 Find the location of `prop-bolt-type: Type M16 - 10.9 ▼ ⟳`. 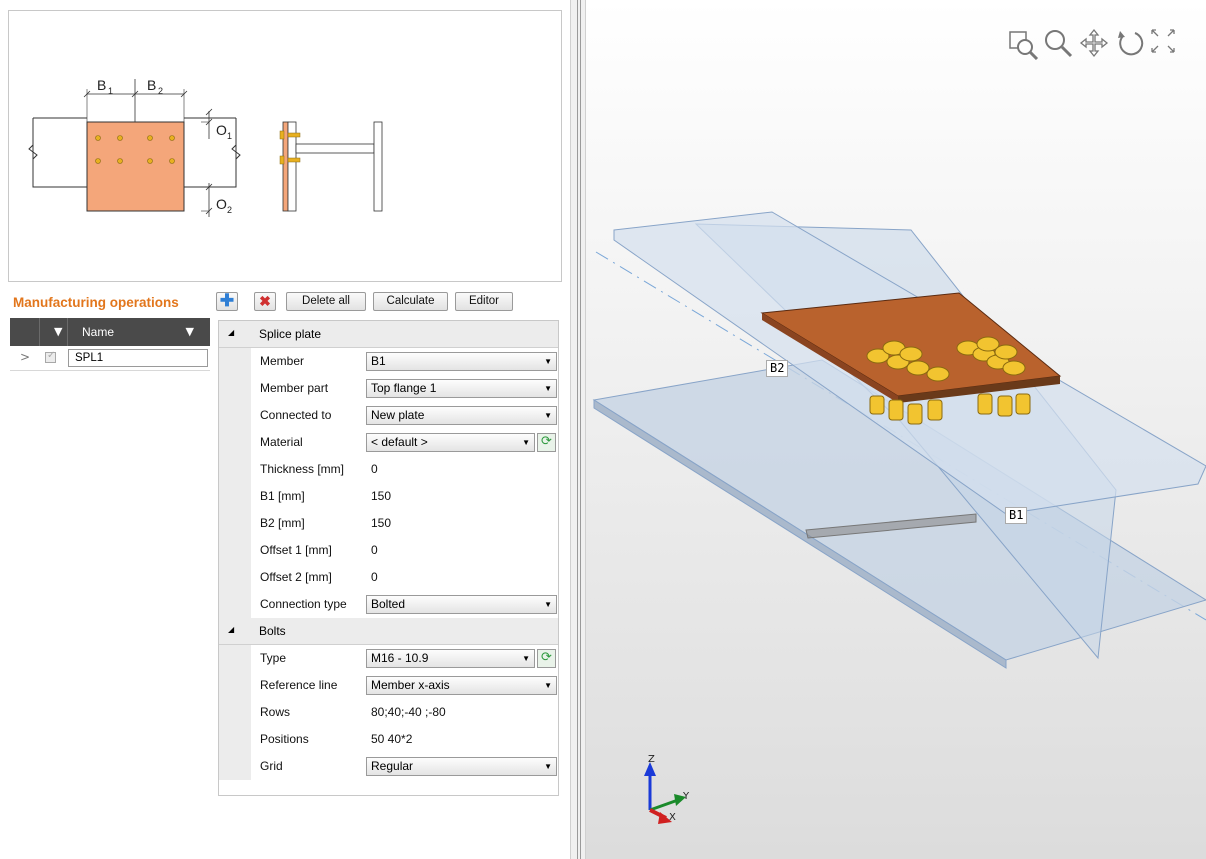

prop-bolt-type: Type M16 - 10.9 ▼ ⟳ is located at coordinates (388, 658).